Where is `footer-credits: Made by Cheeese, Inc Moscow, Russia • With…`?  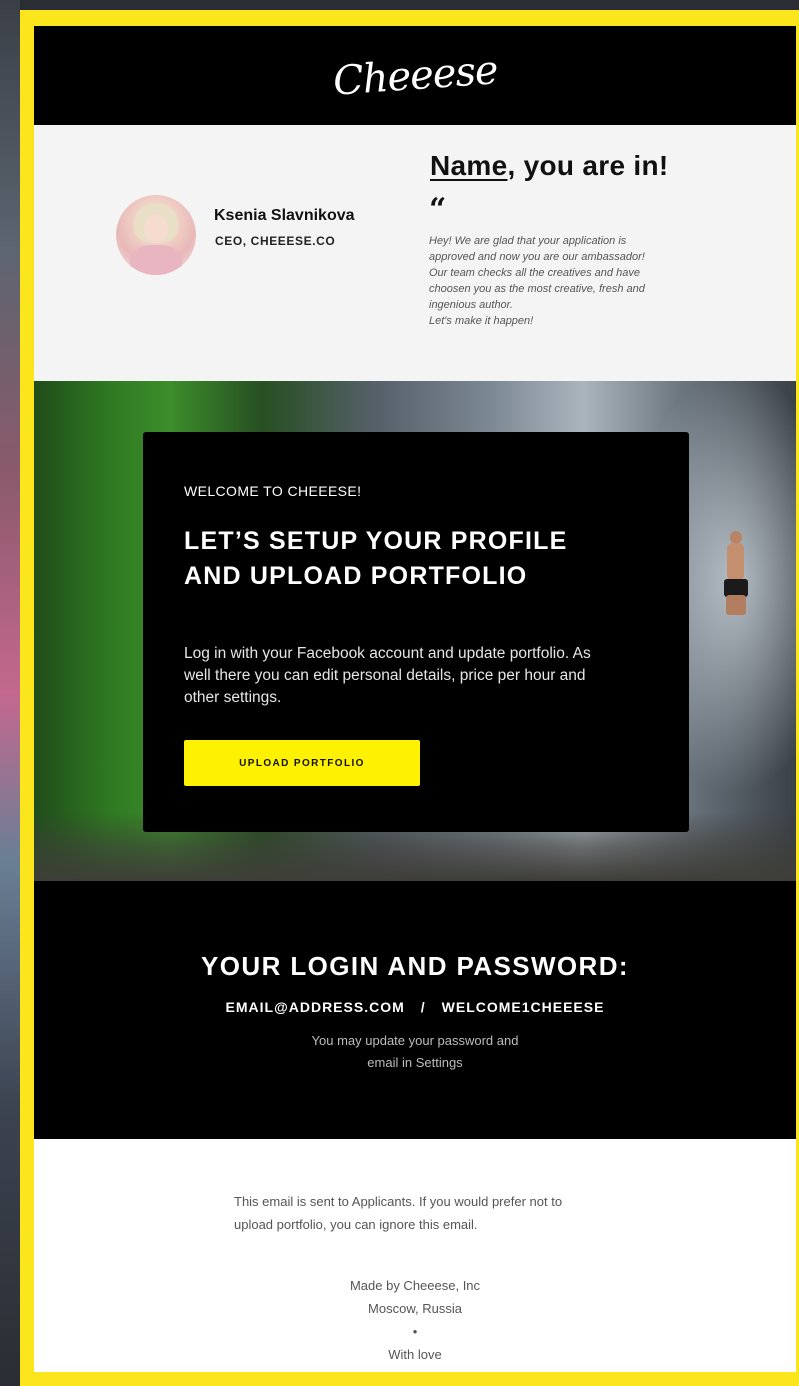 footer-credits: Made by Cheeese, Inc Moscow, Russia • With… is located at coordinates (415, 1320).